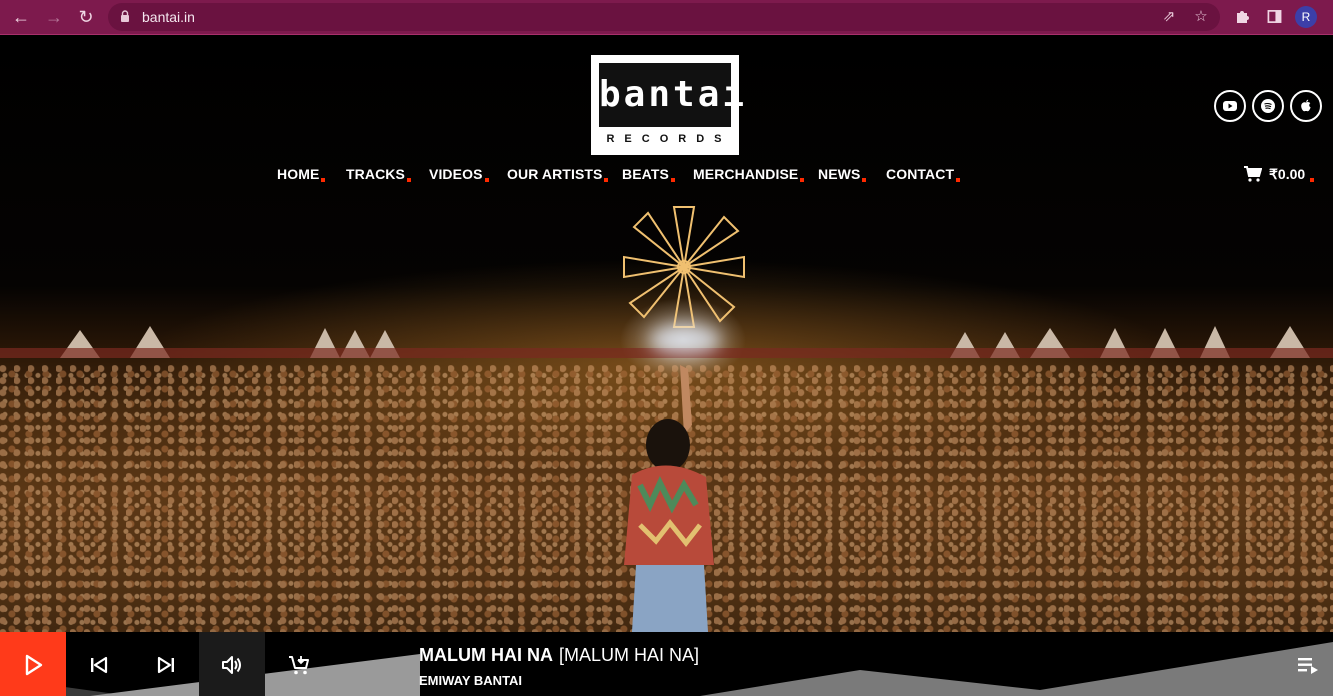 The width and height of the screenshot is (1333, 696). What do you see at coordinates (648, 174) in the screenshot?
I see `nav-beats: BEATS` at bounding box center [648, 174].